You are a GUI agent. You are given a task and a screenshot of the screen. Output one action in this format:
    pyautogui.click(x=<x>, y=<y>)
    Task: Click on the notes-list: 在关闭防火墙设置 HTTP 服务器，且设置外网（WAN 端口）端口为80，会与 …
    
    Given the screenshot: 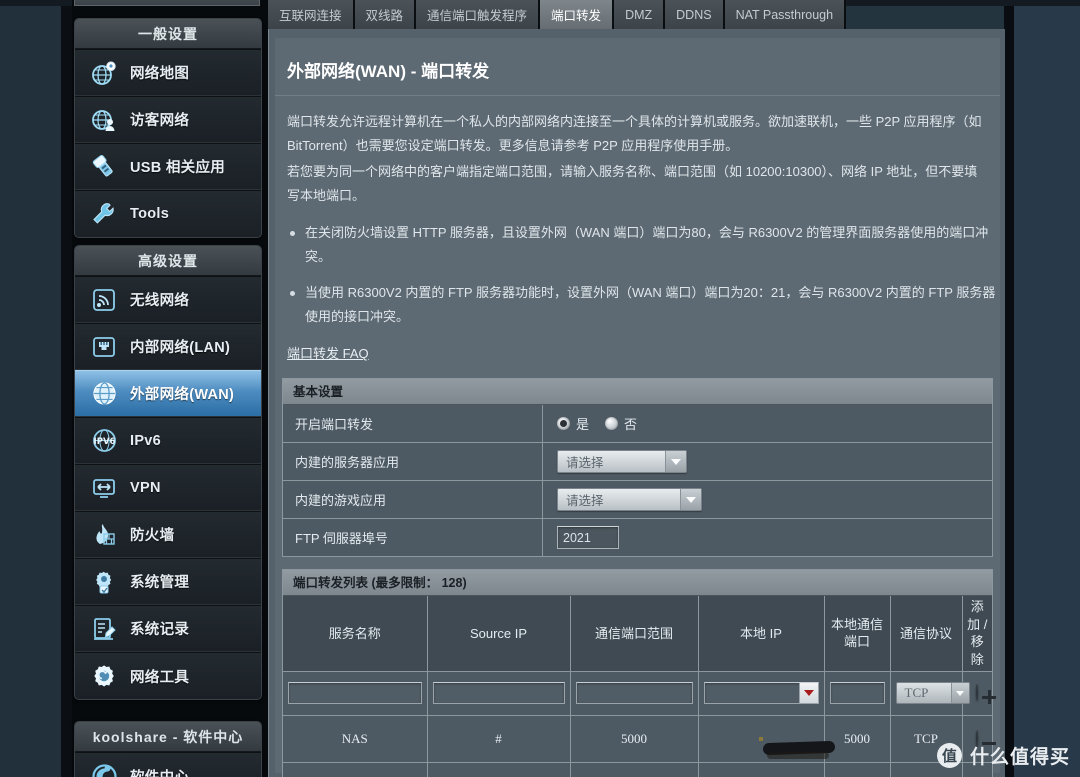 What is the action you would take?
    pyautogui.click(x=637, y=275)
    